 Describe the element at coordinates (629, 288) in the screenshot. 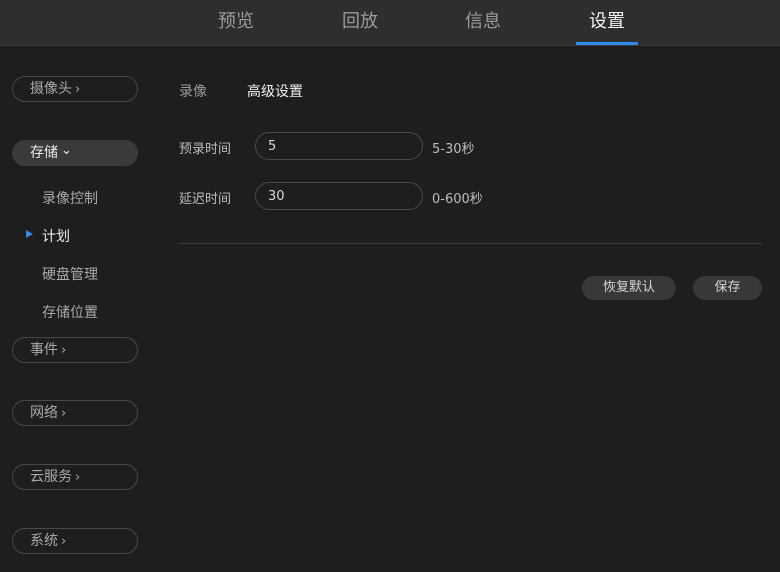

I see `restore-defaults-button: 恢复默认` at that location.